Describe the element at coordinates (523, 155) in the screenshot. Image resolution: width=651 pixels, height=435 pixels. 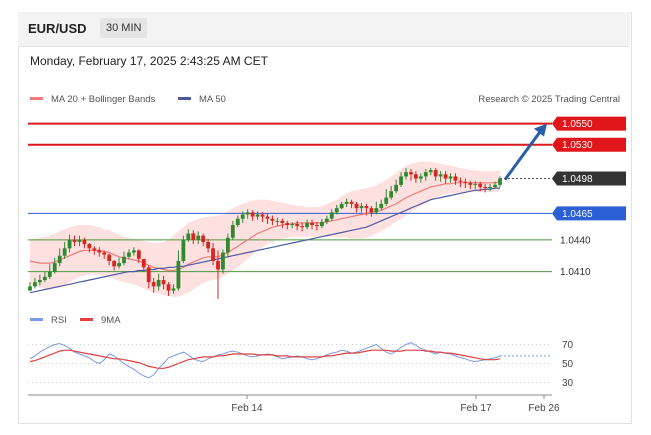
I see `forecast-arrow-shaft` at that location.